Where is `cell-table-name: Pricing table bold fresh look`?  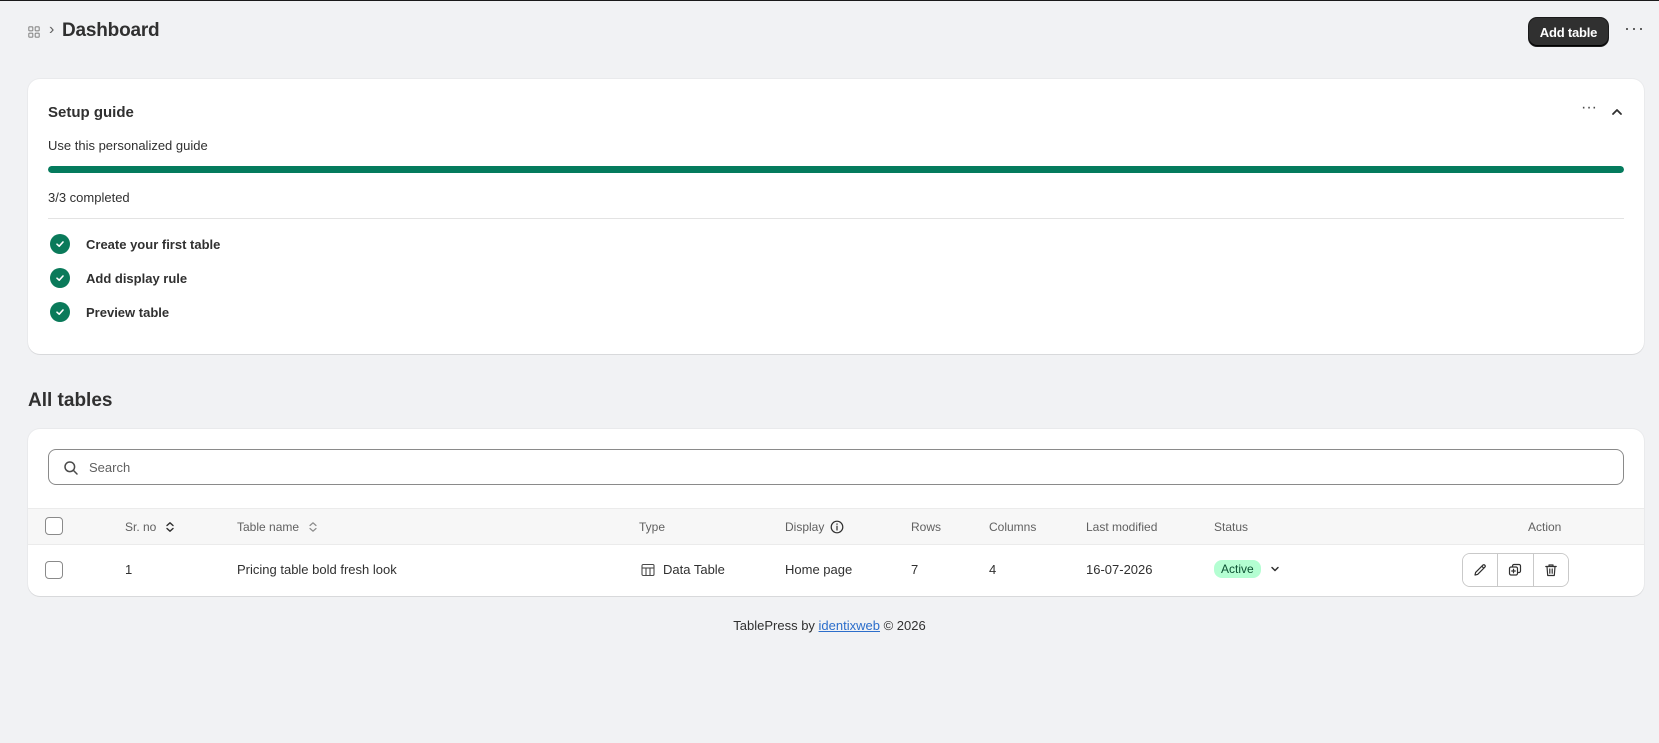
cell-table-name: Pricing table bold fresh look is located at coordinates (317, 569).